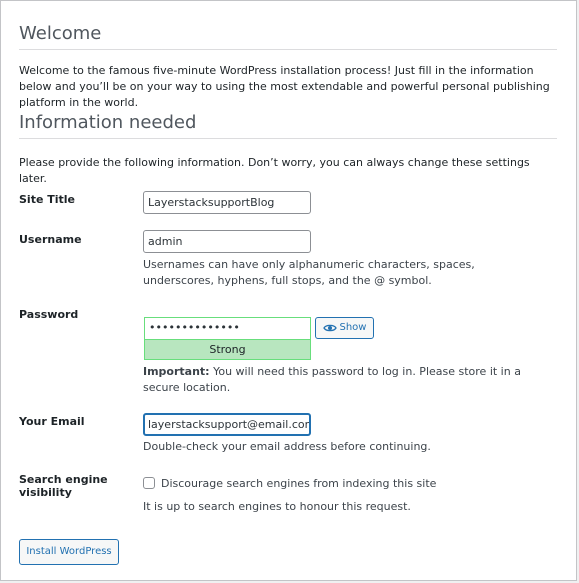 Image resolution: width=579 pixels, height=583 pixels. What do you see at coordinates (227, 328) in the screenshot?
I see `password-input: ••••••••••••••` at bounding box center [227, 328].